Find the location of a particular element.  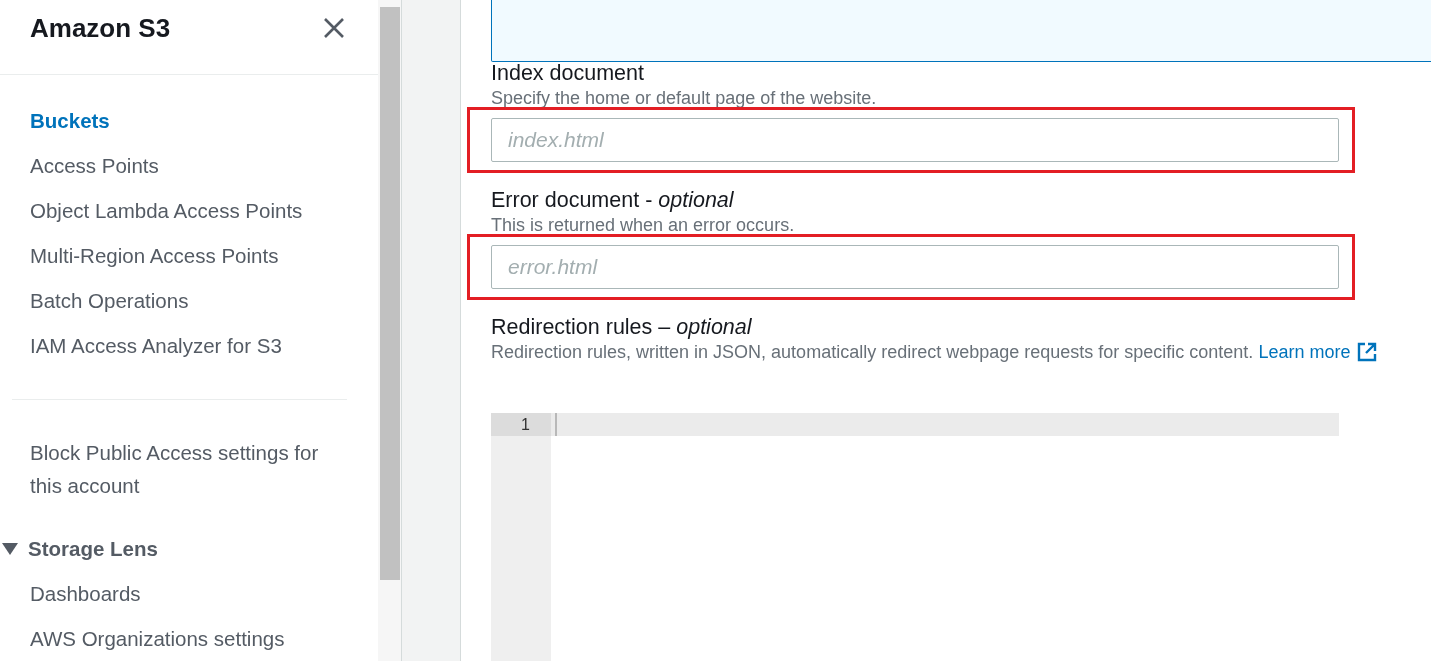

close-button is located at coordinates (334, 28).